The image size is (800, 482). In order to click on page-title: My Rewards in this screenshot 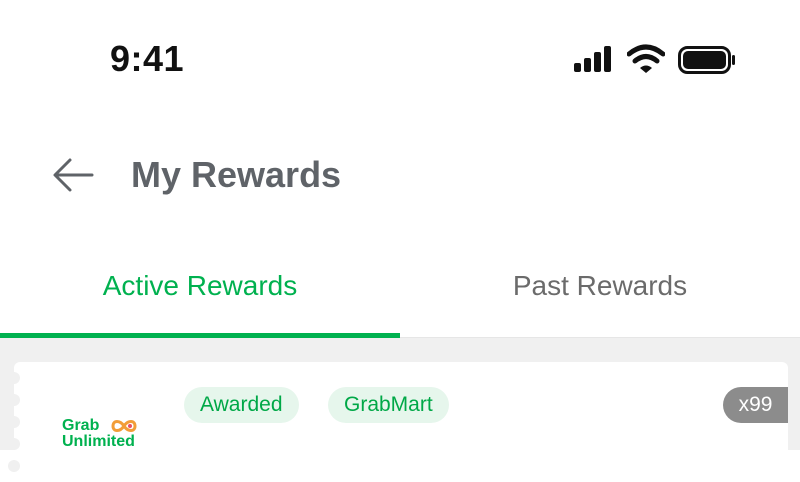, I will do `click(236, 174)`.